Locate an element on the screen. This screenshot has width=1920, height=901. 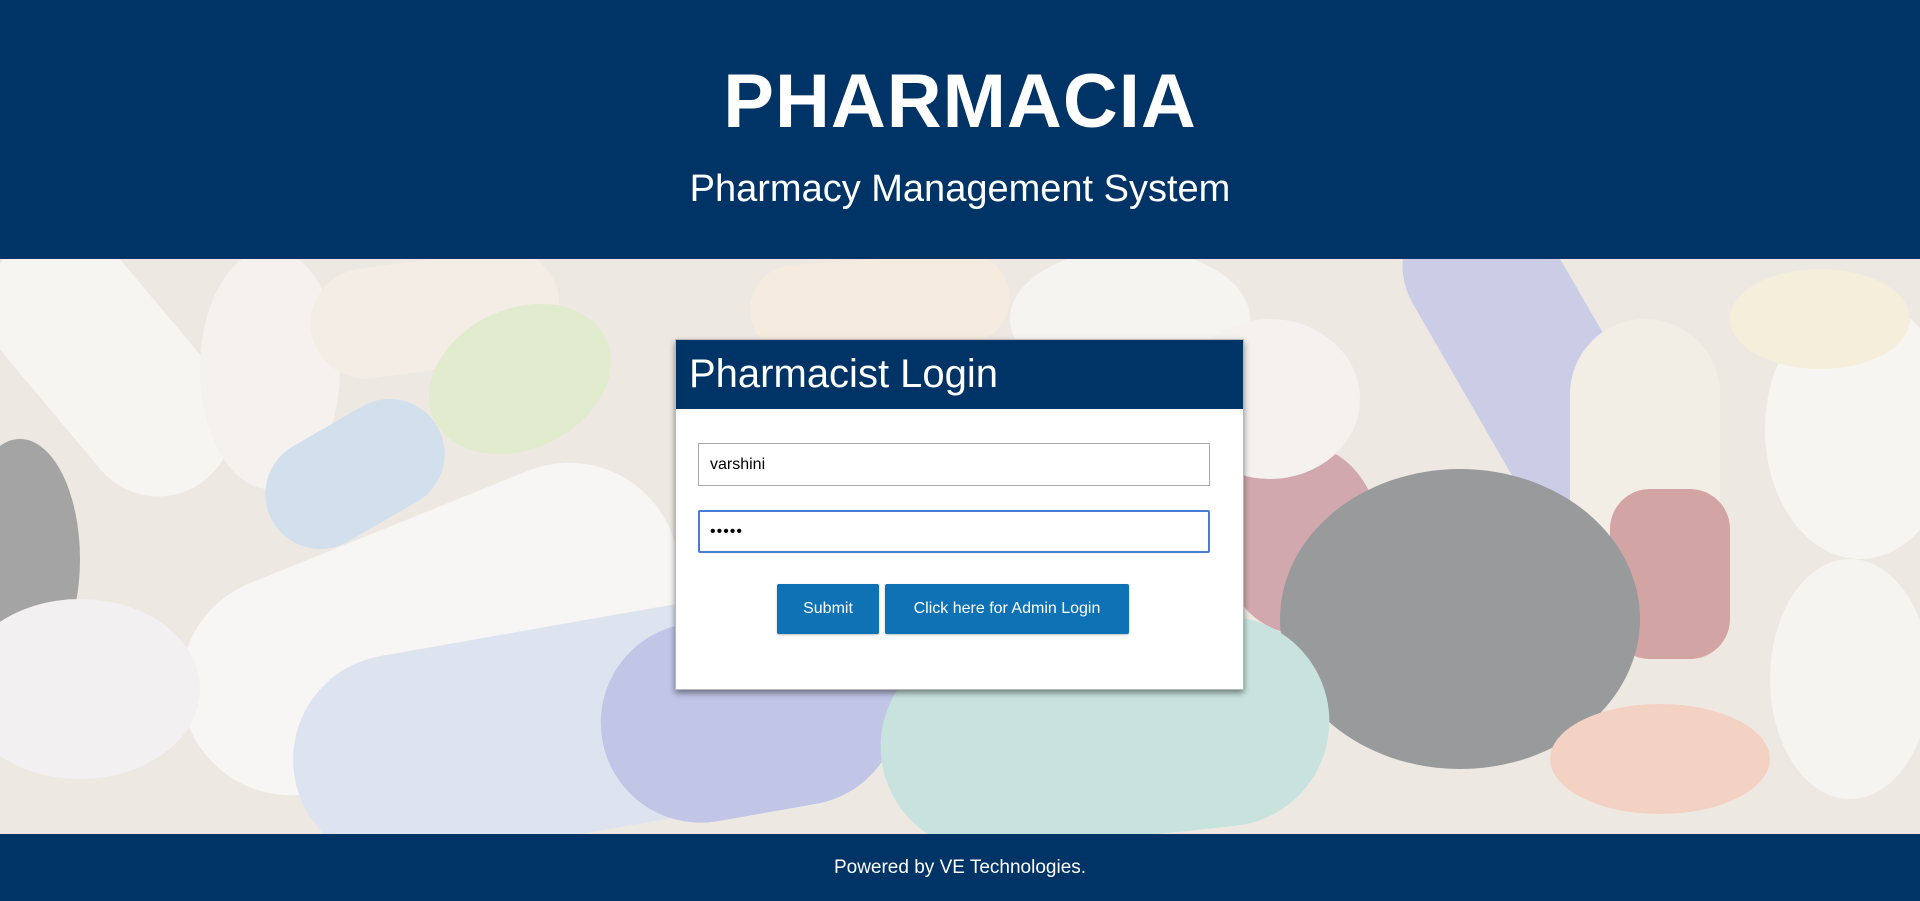
password-input is located at coordinates (954, 531).